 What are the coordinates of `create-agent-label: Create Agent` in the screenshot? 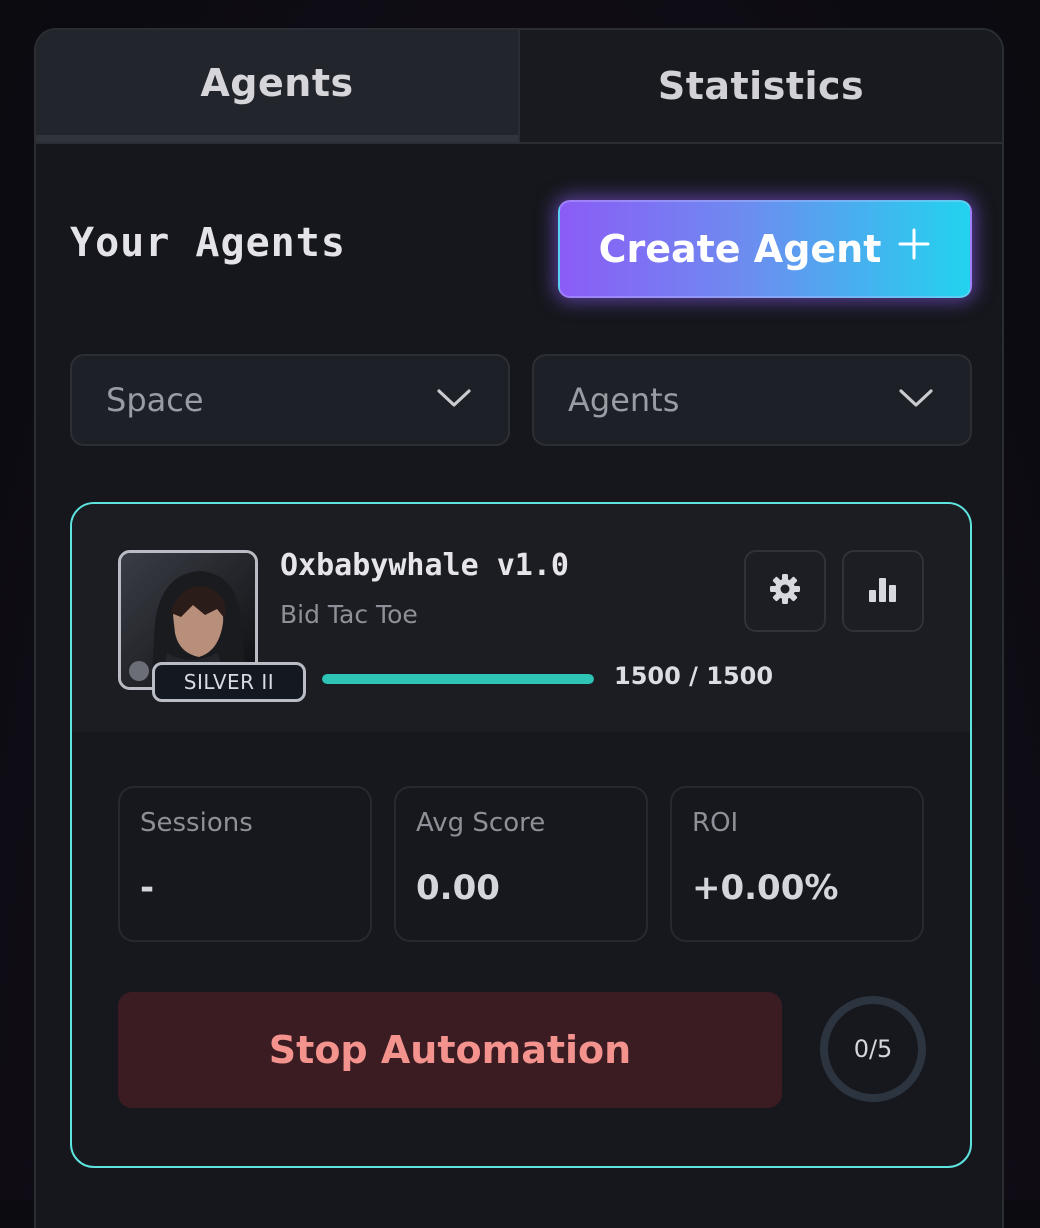 It's located at (740, 249).